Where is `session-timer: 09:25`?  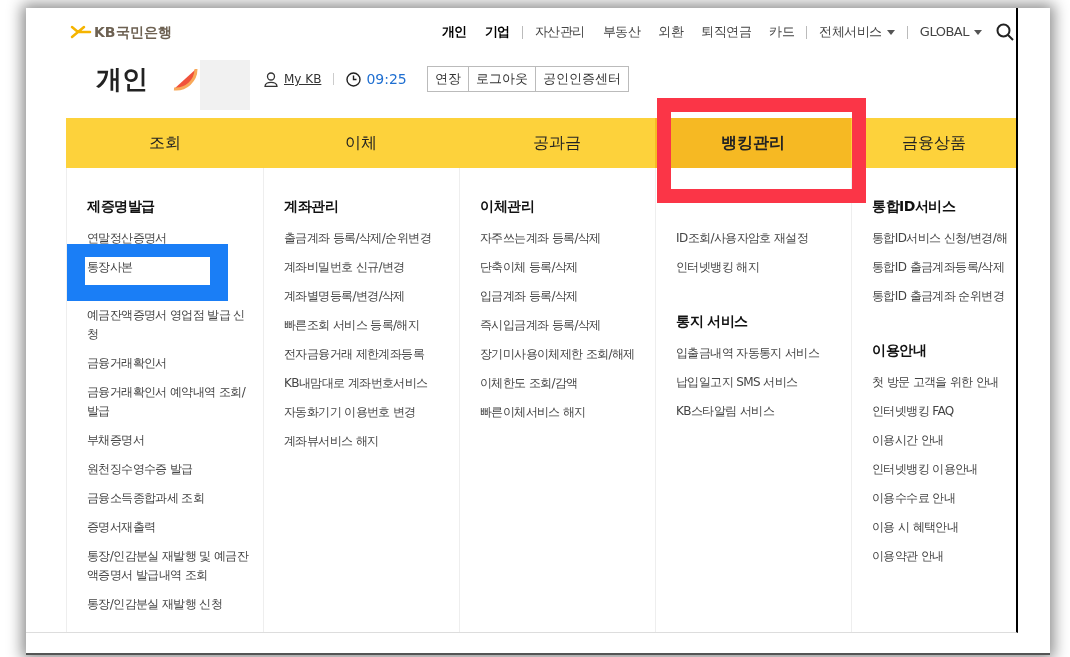
session-timer: 09:25 is located at coordinates (386, 79).